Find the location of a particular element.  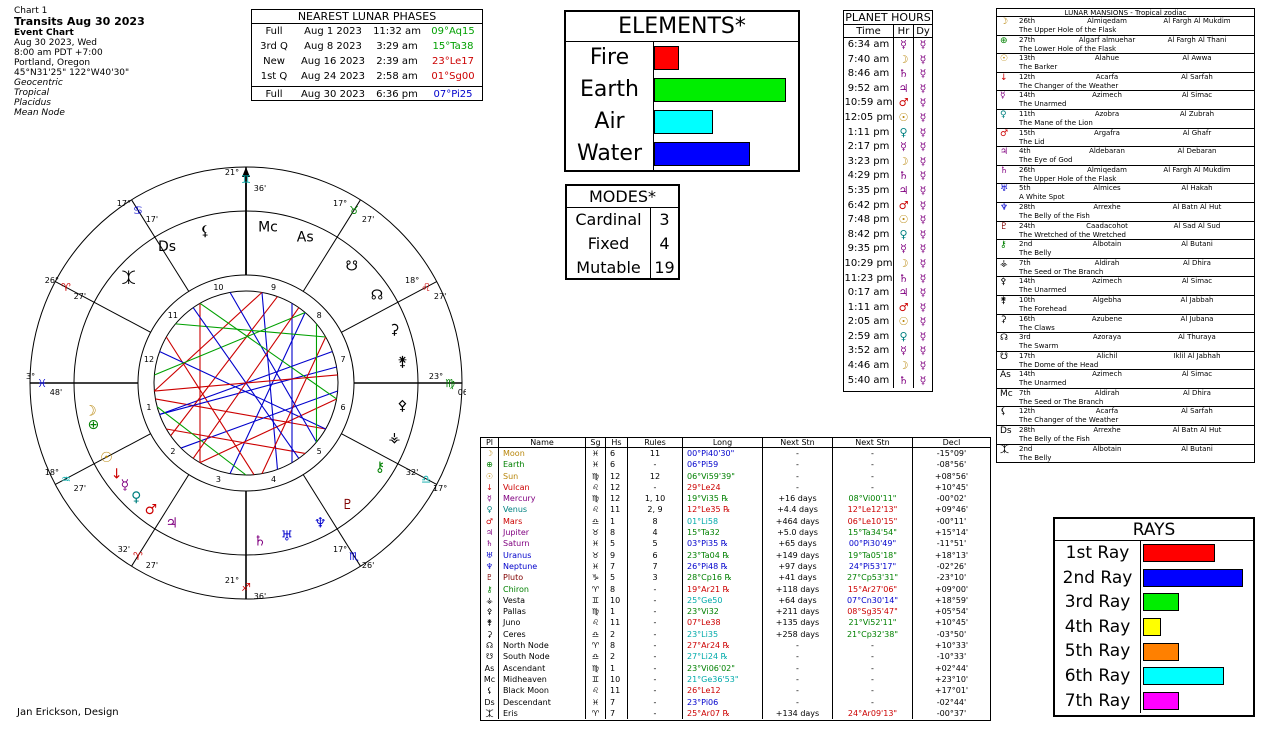

planet-house: 11 is located at coordinates (617, 623).